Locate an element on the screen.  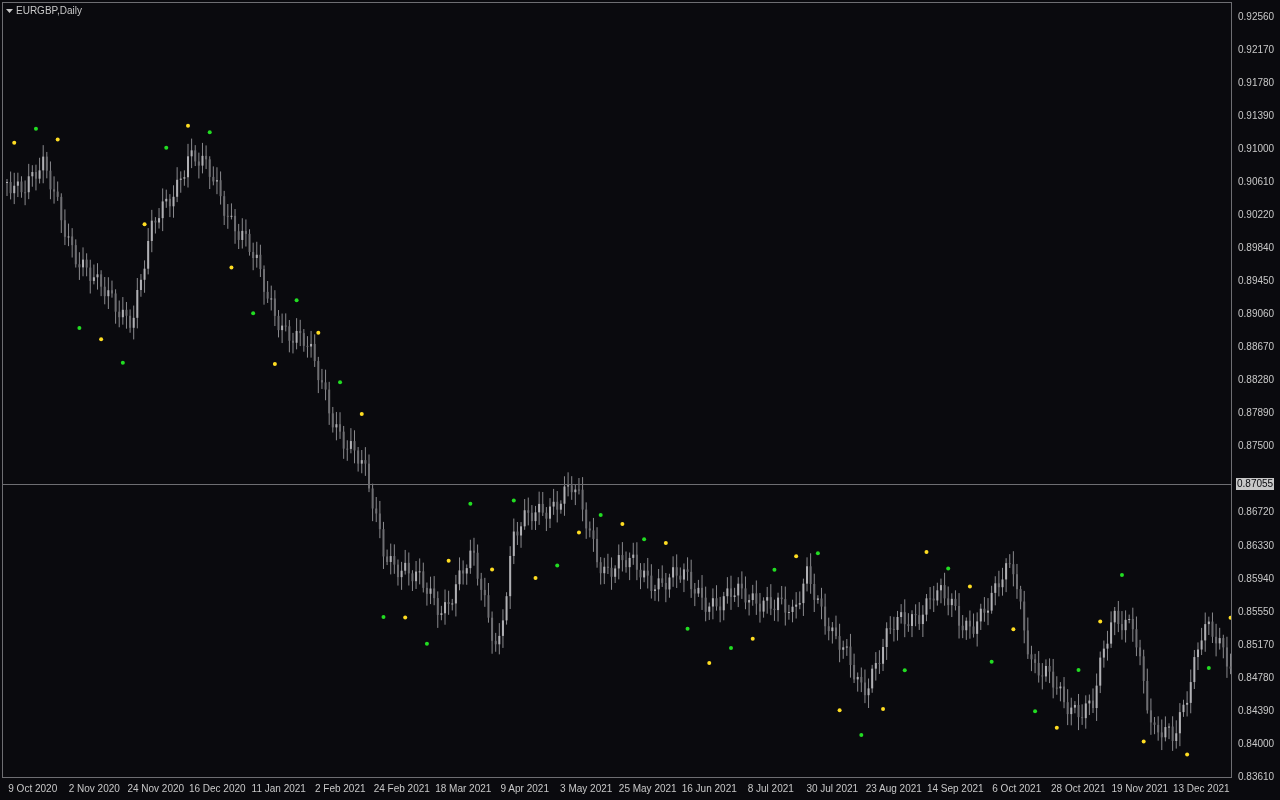
price-axis-label: 0.92170 is located at coordinates (1257, 50).